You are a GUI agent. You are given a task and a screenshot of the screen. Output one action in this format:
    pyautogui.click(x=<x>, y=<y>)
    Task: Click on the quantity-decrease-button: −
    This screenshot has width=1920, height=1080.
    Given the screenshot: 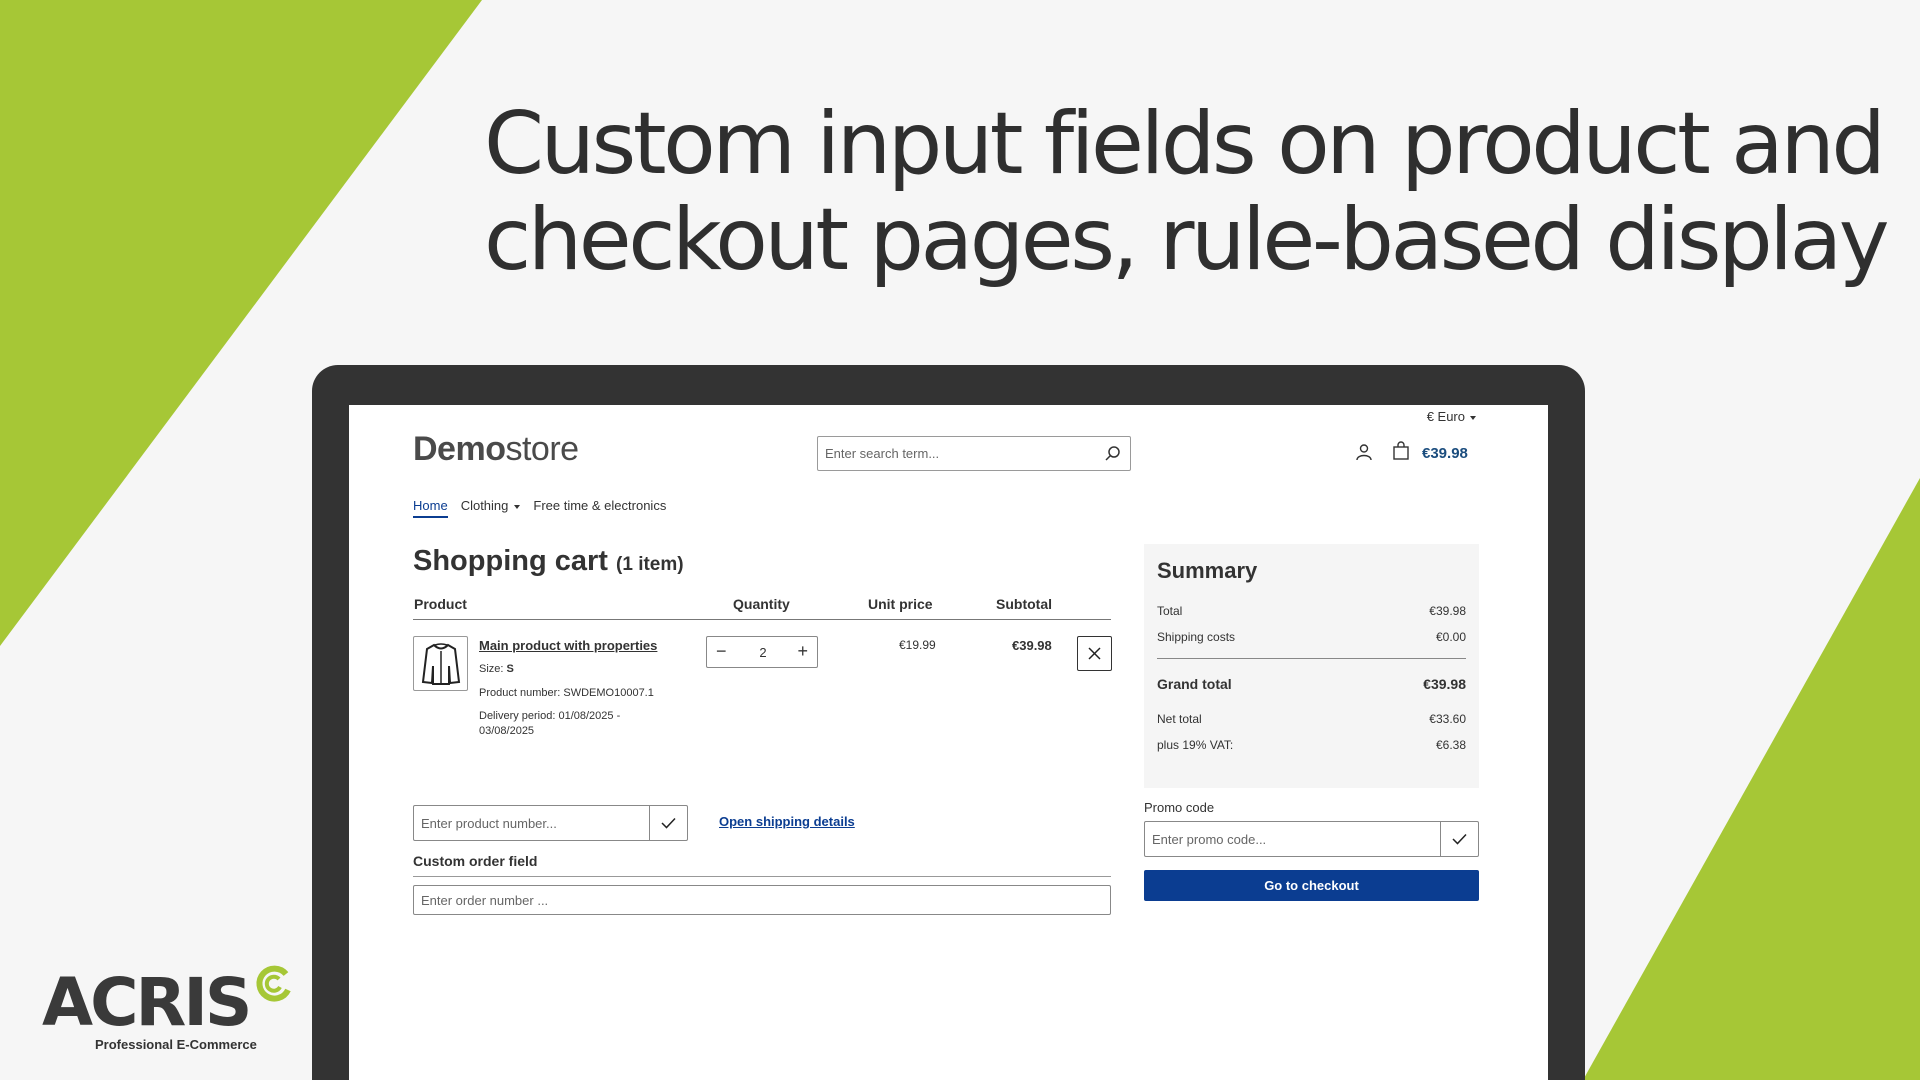 What is the action you would take?
    pyautogui.click(x=721, y=651)
    